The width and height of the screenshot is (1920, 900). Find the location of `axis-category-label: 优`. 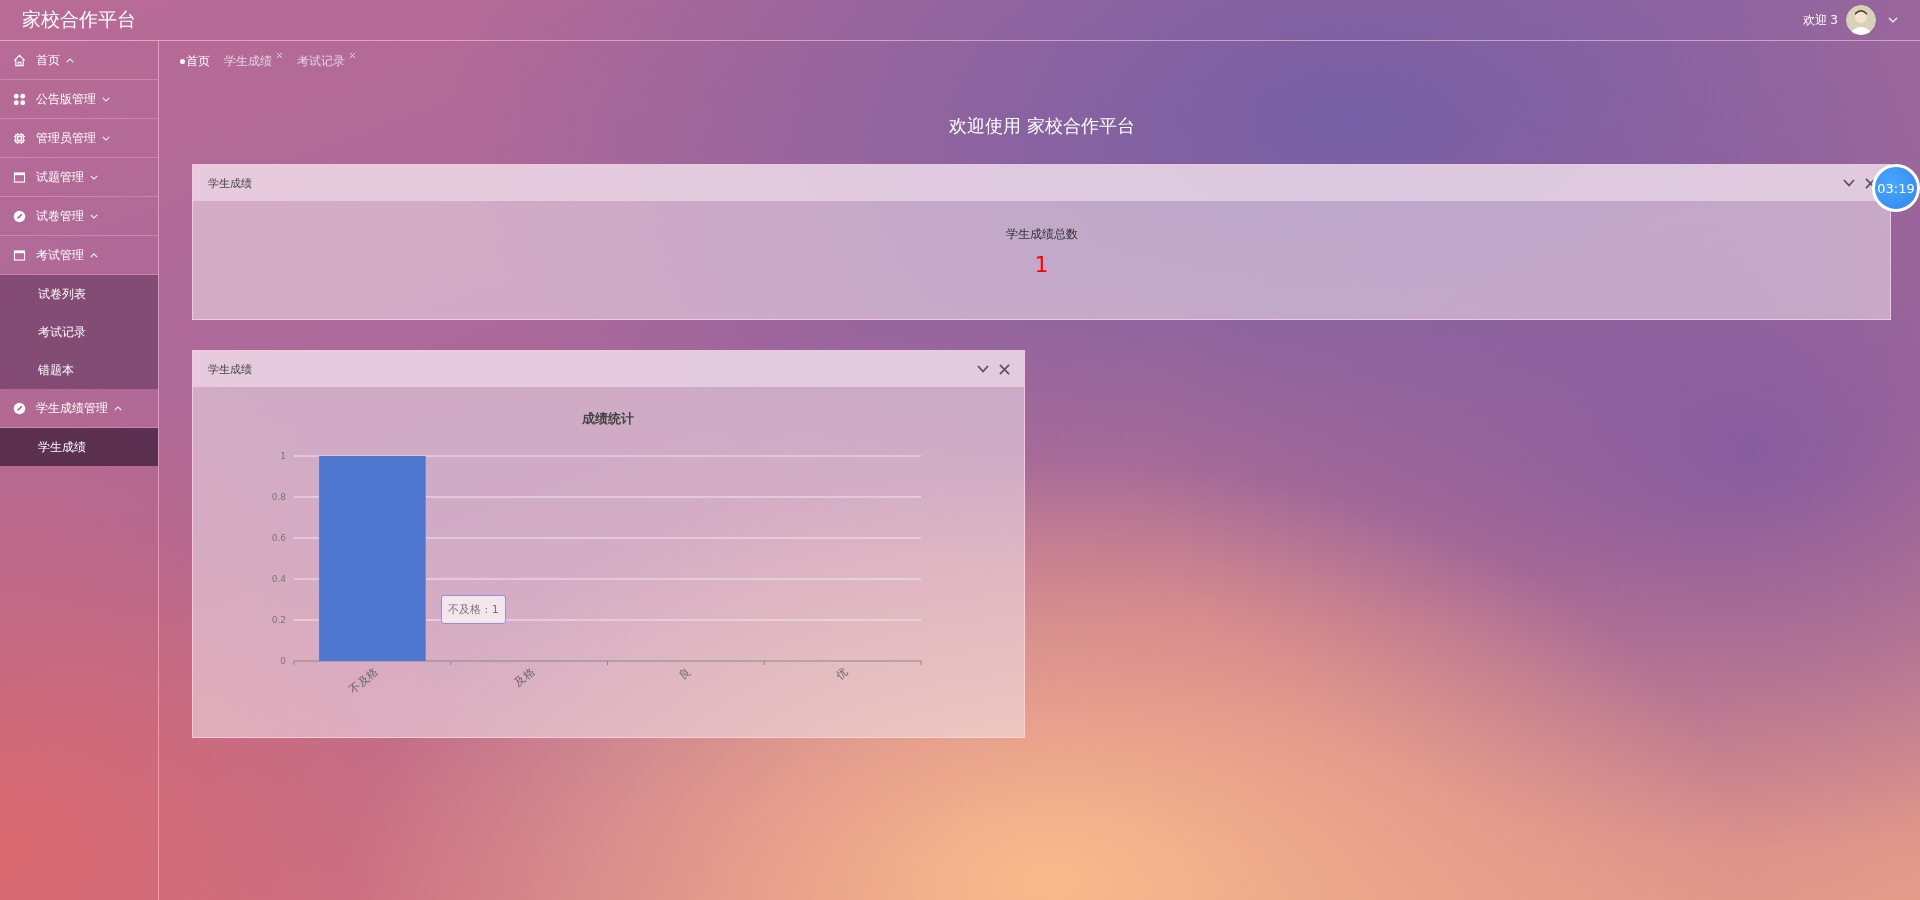

axis-category-label: 优 is located at coordinates (842, 674).